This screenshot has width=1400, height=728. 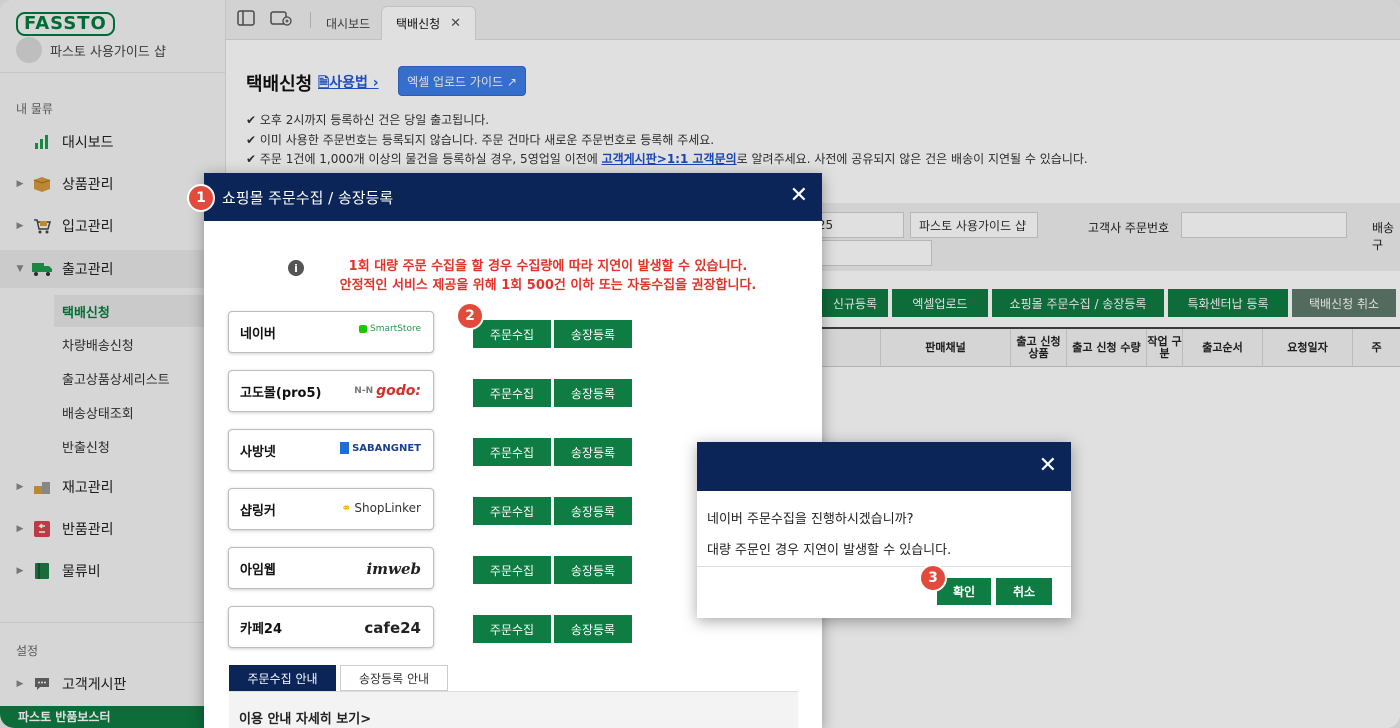 What do you see at coordinates (392, 628) in the screenshot?
I see `cafe24-logo-icon: cafe24` at bounding box center [392, 628].